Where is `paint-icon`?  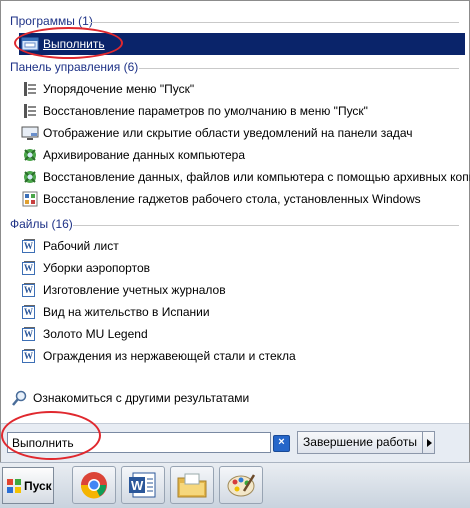
paint-icon is located at coordinates (241, 485).